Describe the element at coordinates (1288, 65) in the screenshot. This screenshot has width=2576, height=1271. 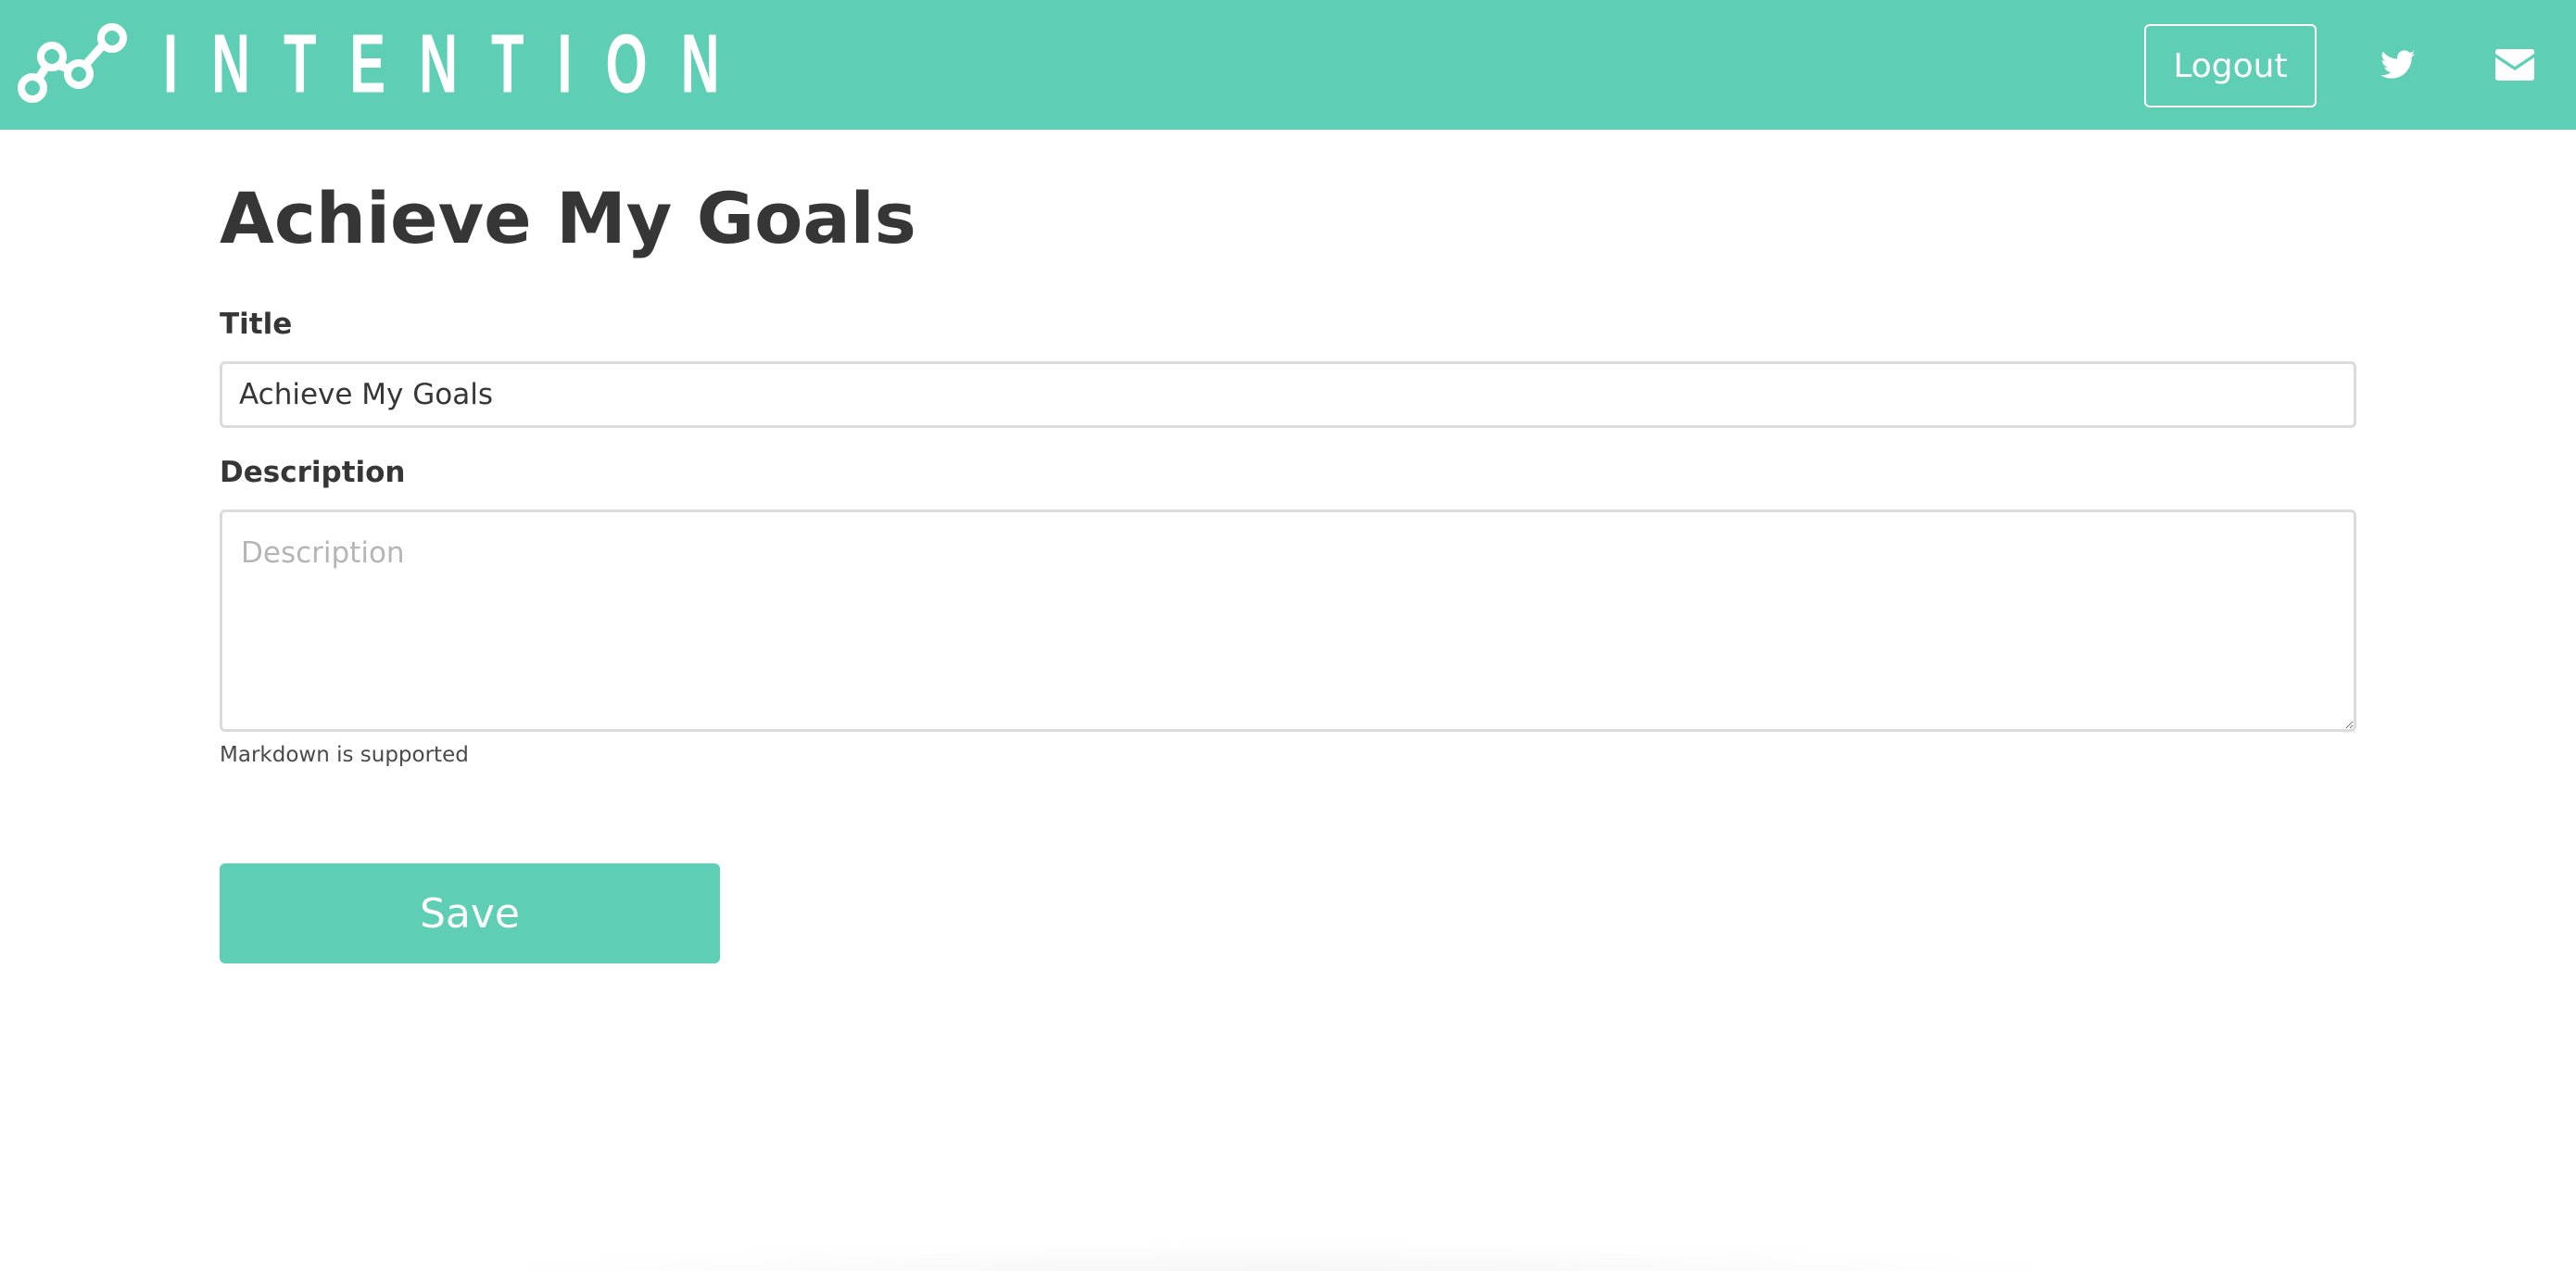
I see `top-navbar: INTENTION Logout` at that location.